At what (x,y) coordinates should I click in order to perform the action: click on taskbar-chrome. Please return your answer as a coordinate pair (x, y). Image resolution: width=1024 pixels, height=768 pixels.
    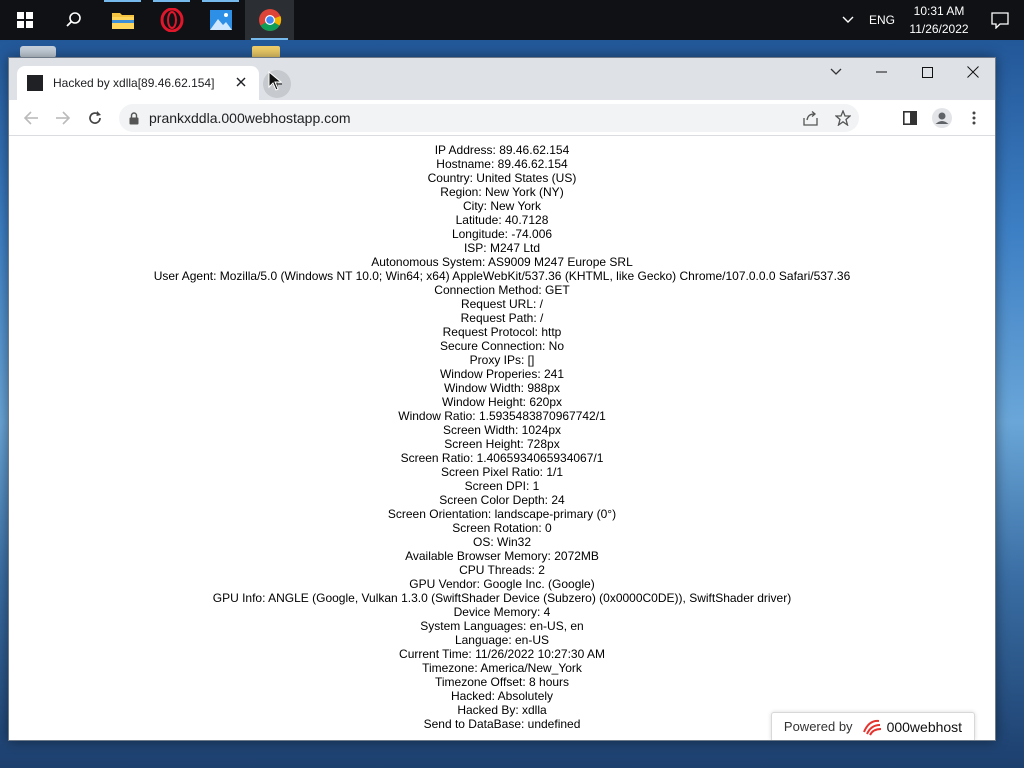
    Looking at the image, I should click on (269, 20).